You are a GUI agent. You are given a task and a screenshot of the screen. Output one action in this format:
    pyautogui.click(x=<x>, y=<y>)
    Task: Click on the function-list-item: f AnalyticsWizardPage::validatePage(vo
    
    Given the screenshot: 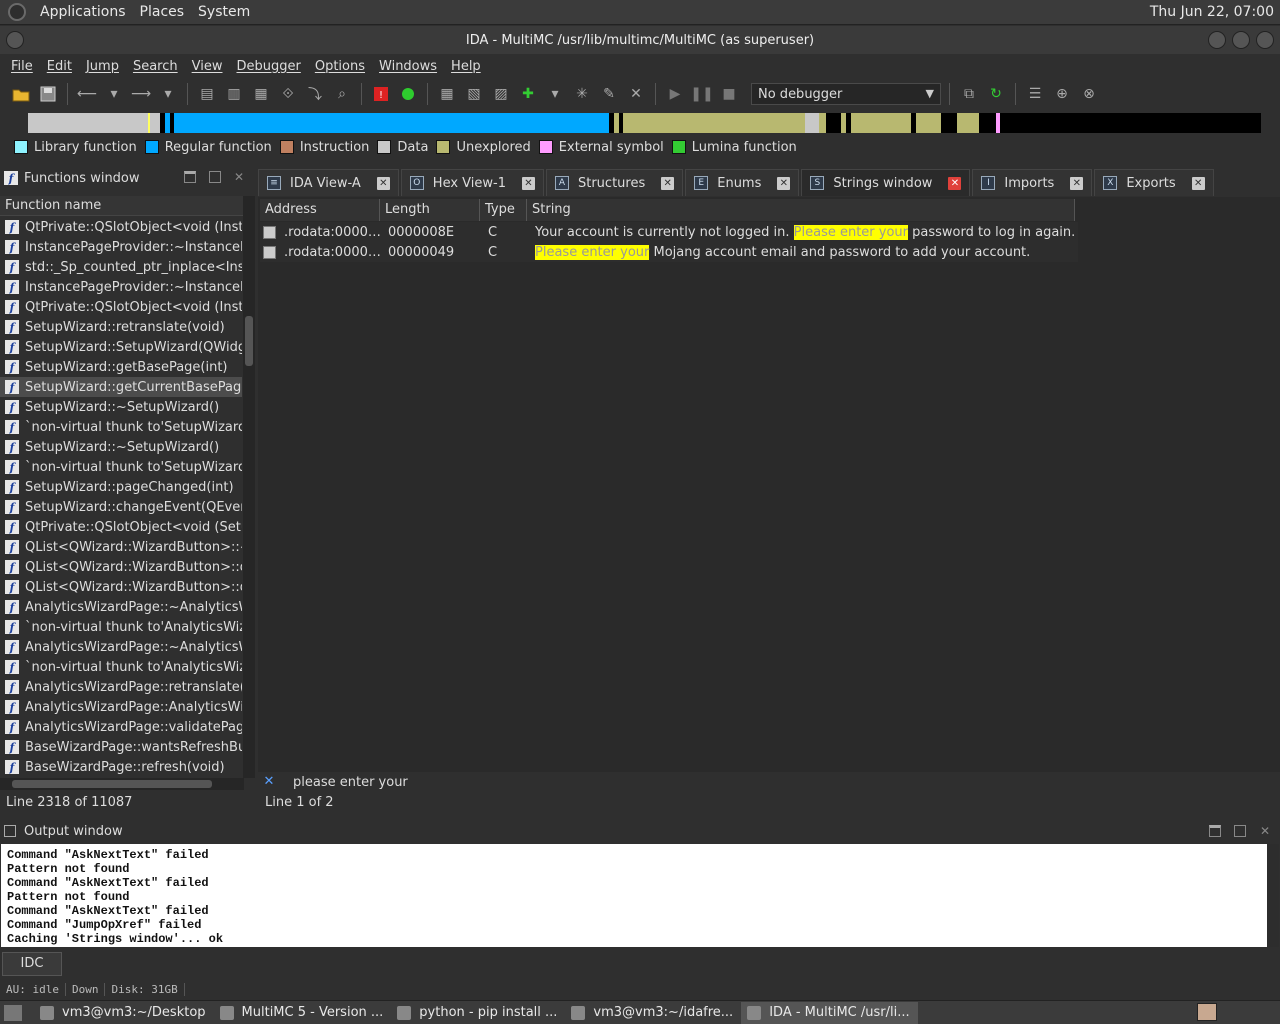 What is the action you would take?
    pyautogui.click(x=121, y=727)
    